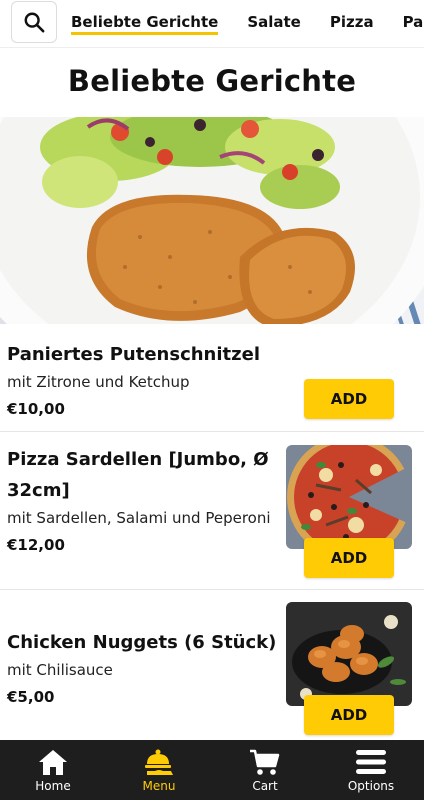 Image resolution: width=424 pixels, height=800 pixels. I want to click on nav-label: Options, so click(371, 786).